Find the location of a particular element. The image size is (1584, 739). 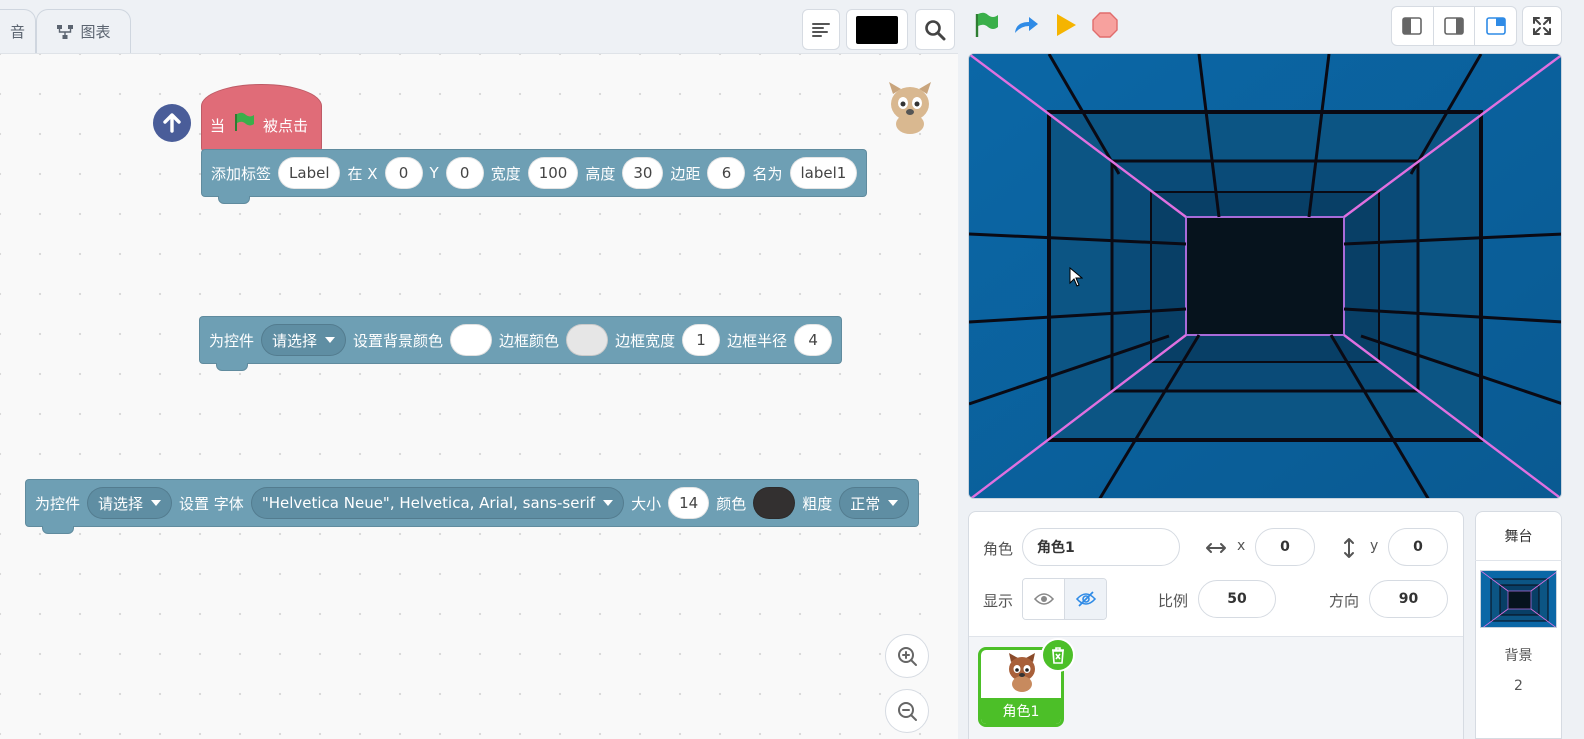

fullscreen-button is located at coordinates (1542, 26).